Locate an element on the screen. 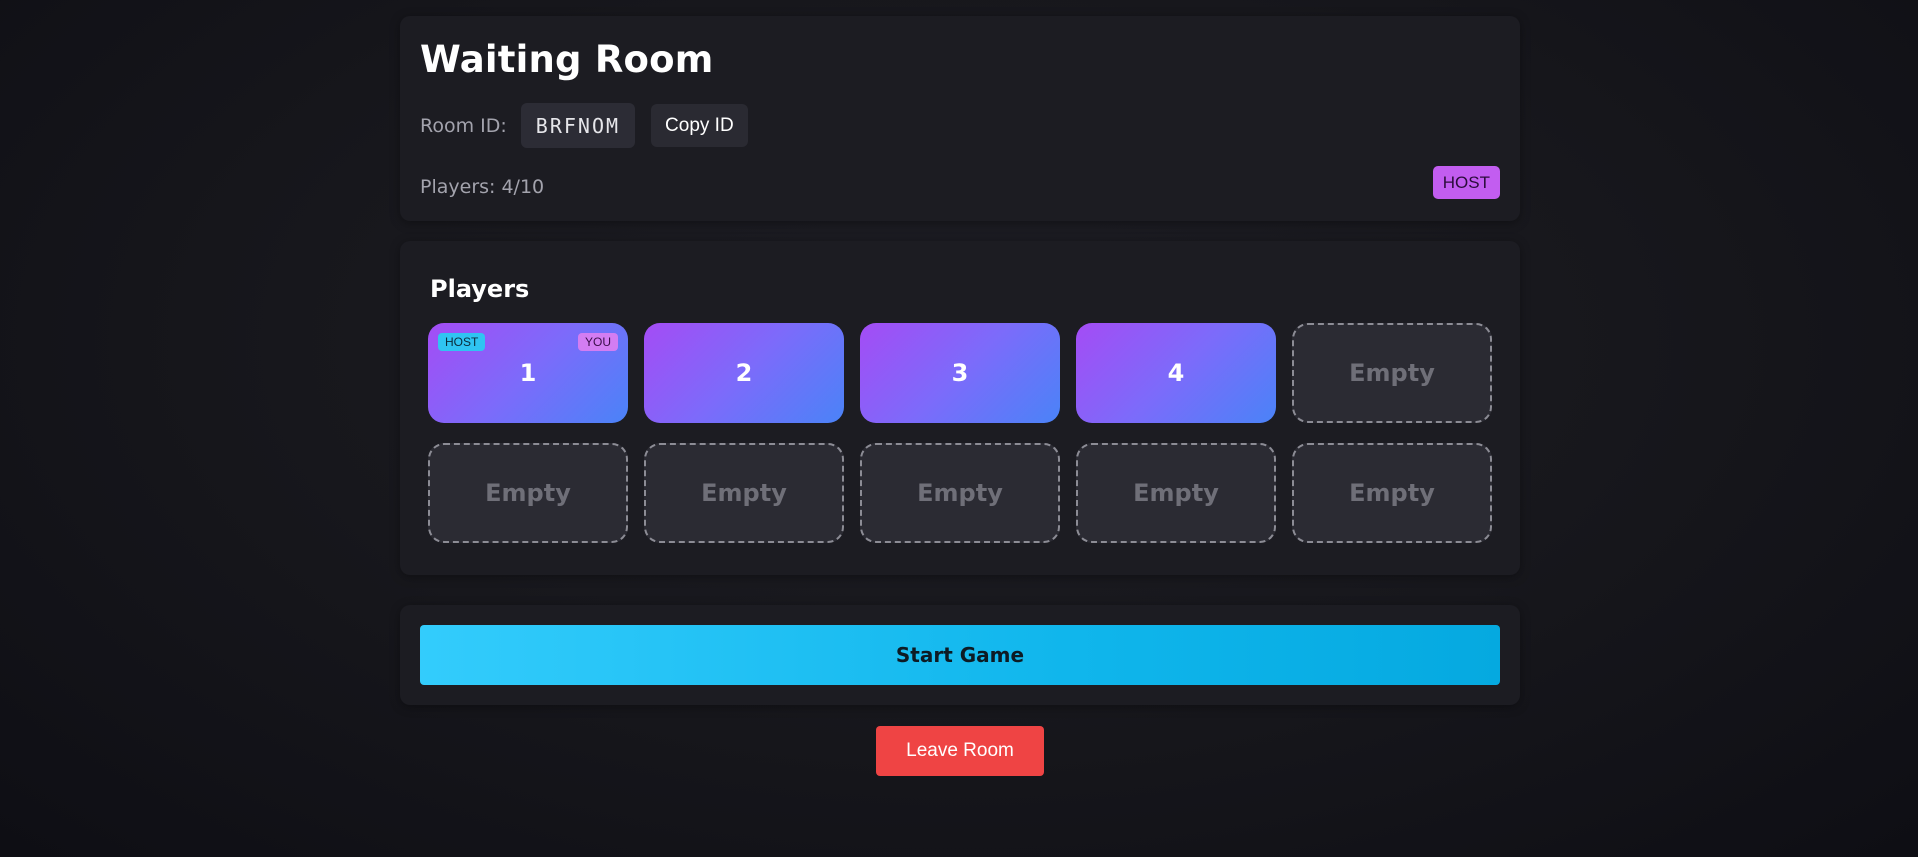 The image size is (1918, 857). role-badge: HOST is located at coordinates (1466, 182).